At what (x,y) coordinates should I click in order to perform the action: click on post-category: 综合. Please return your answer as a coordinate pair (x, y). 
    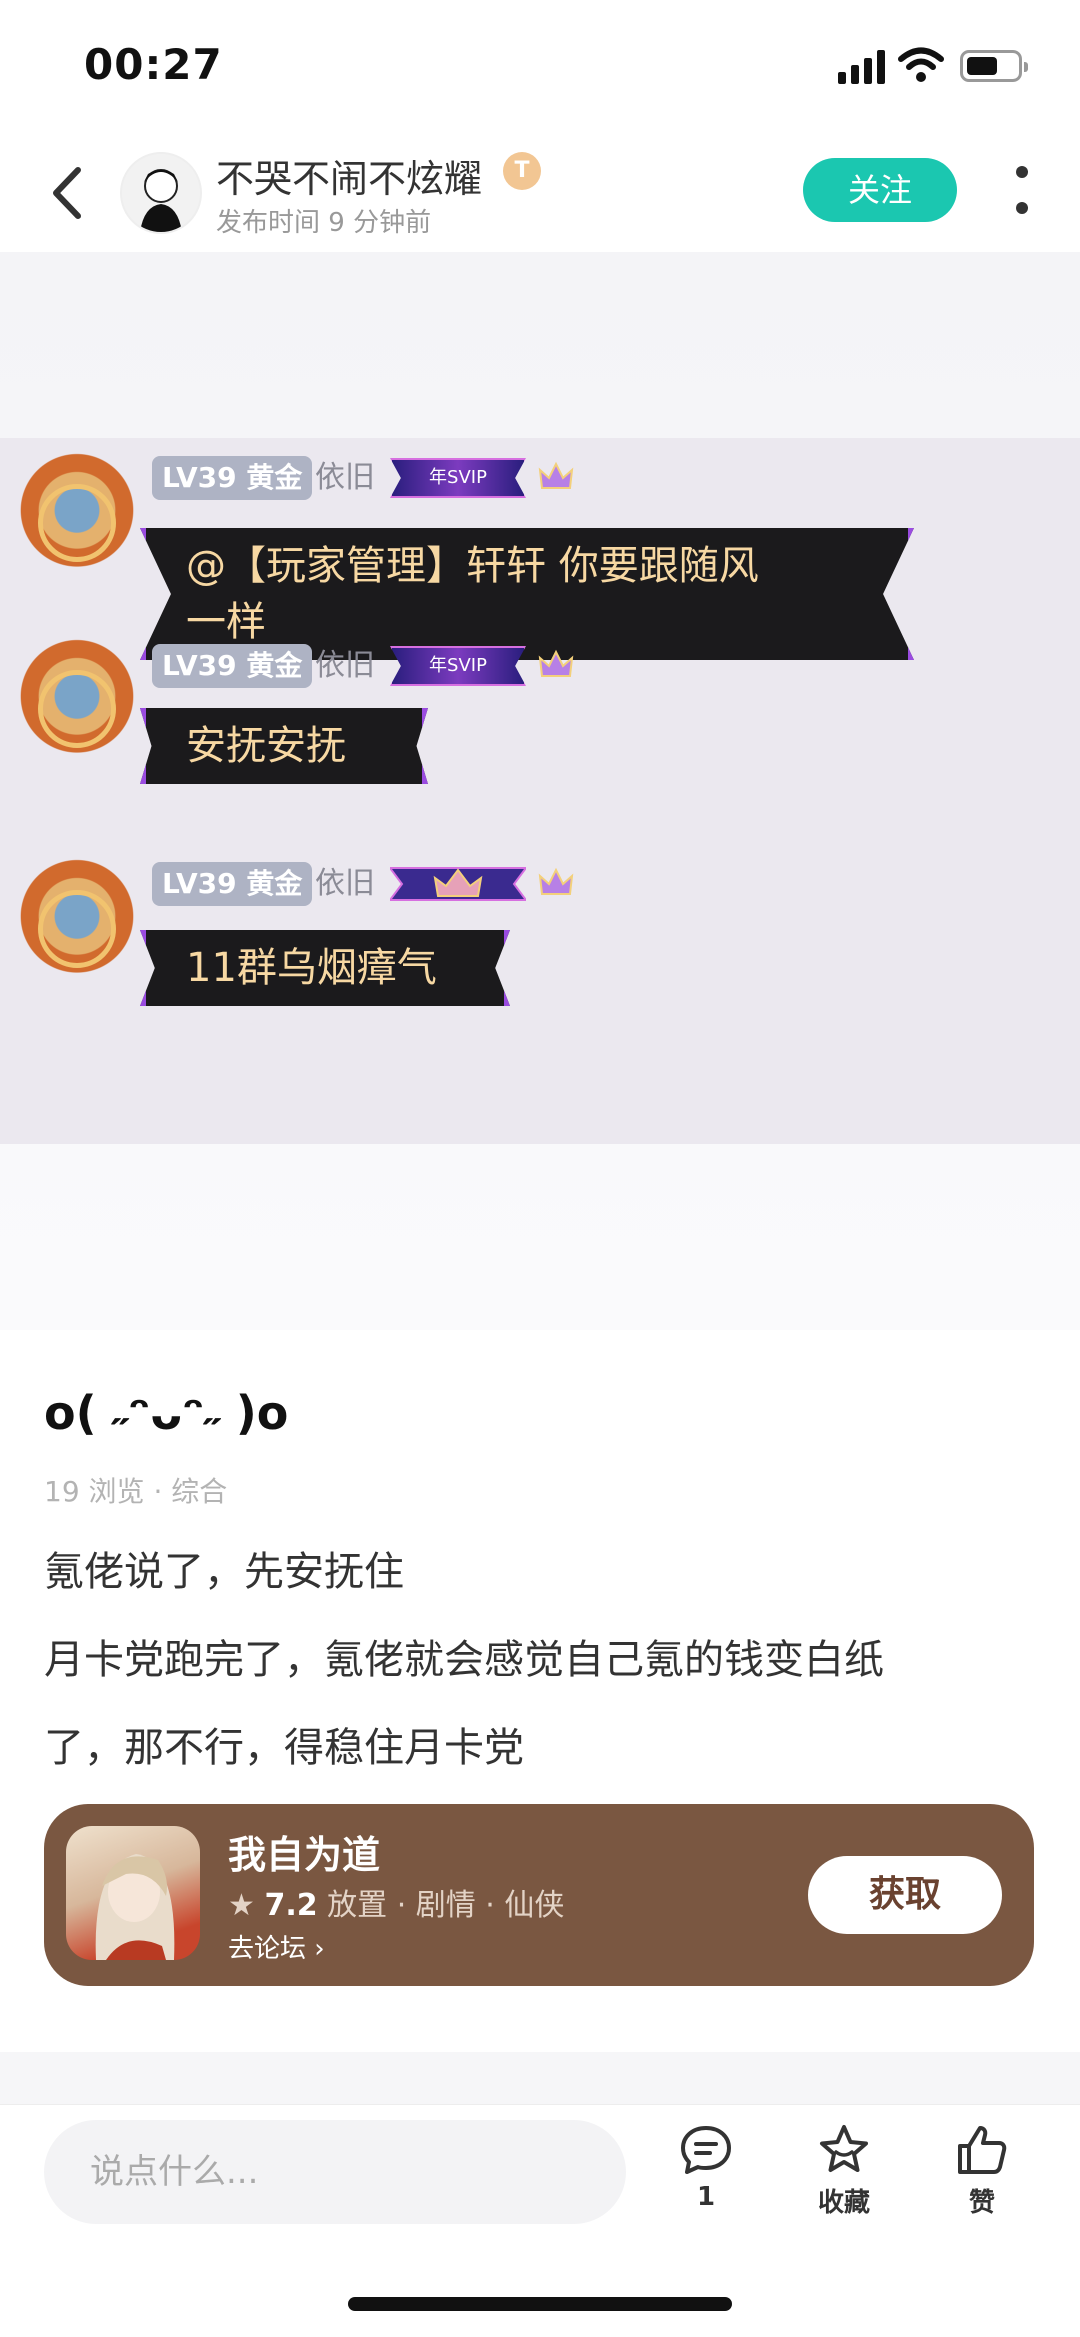
    Looking at the image, I should click on (199, 1491).